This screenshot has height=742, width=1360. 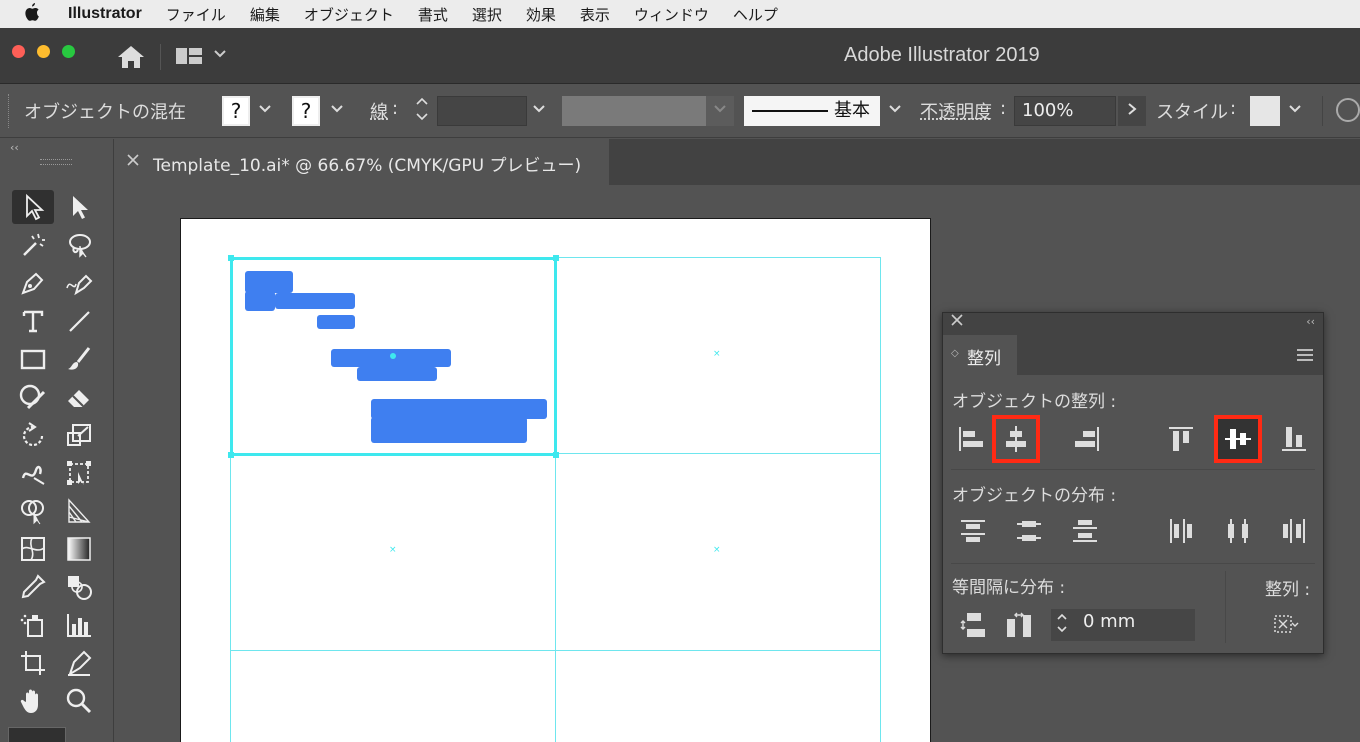 What do you see at coordinates (79, 511) in the screenshot?
I see `perspective-grid-icon` at bounding box center [79, 511].